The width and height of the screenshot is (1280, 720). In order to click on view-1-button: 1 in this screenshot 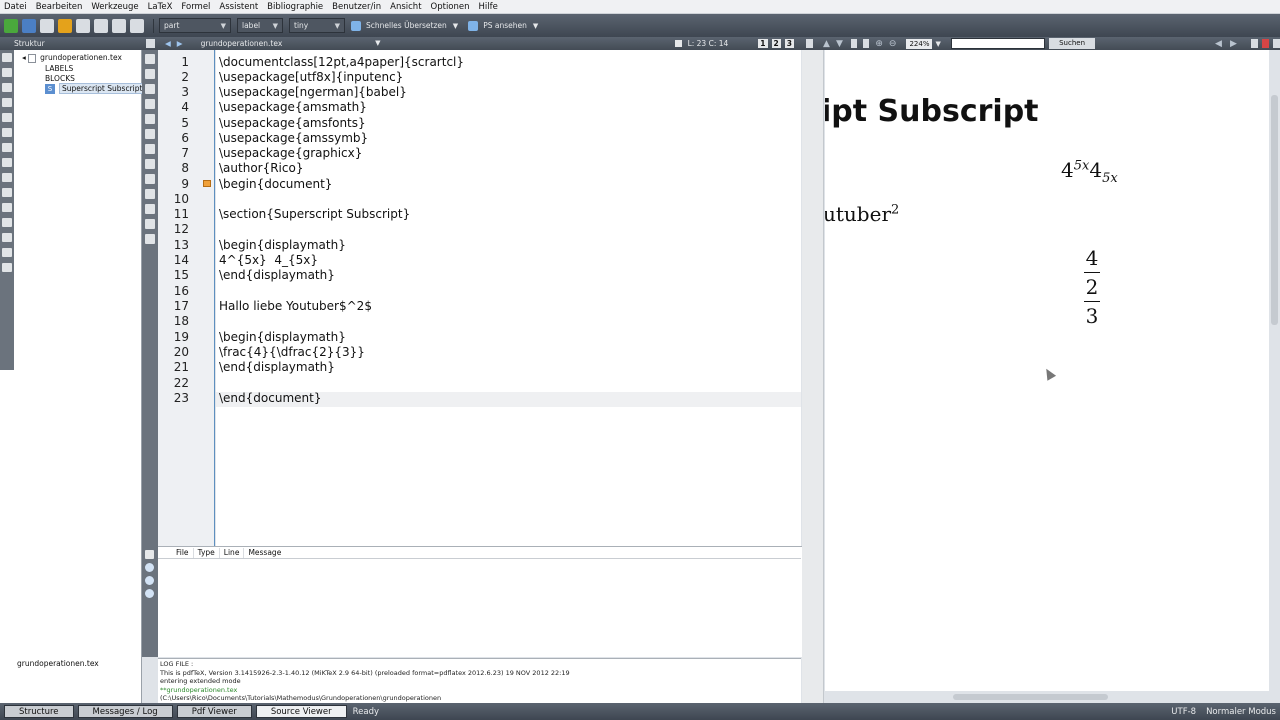, I will do `click(763, 43)`.